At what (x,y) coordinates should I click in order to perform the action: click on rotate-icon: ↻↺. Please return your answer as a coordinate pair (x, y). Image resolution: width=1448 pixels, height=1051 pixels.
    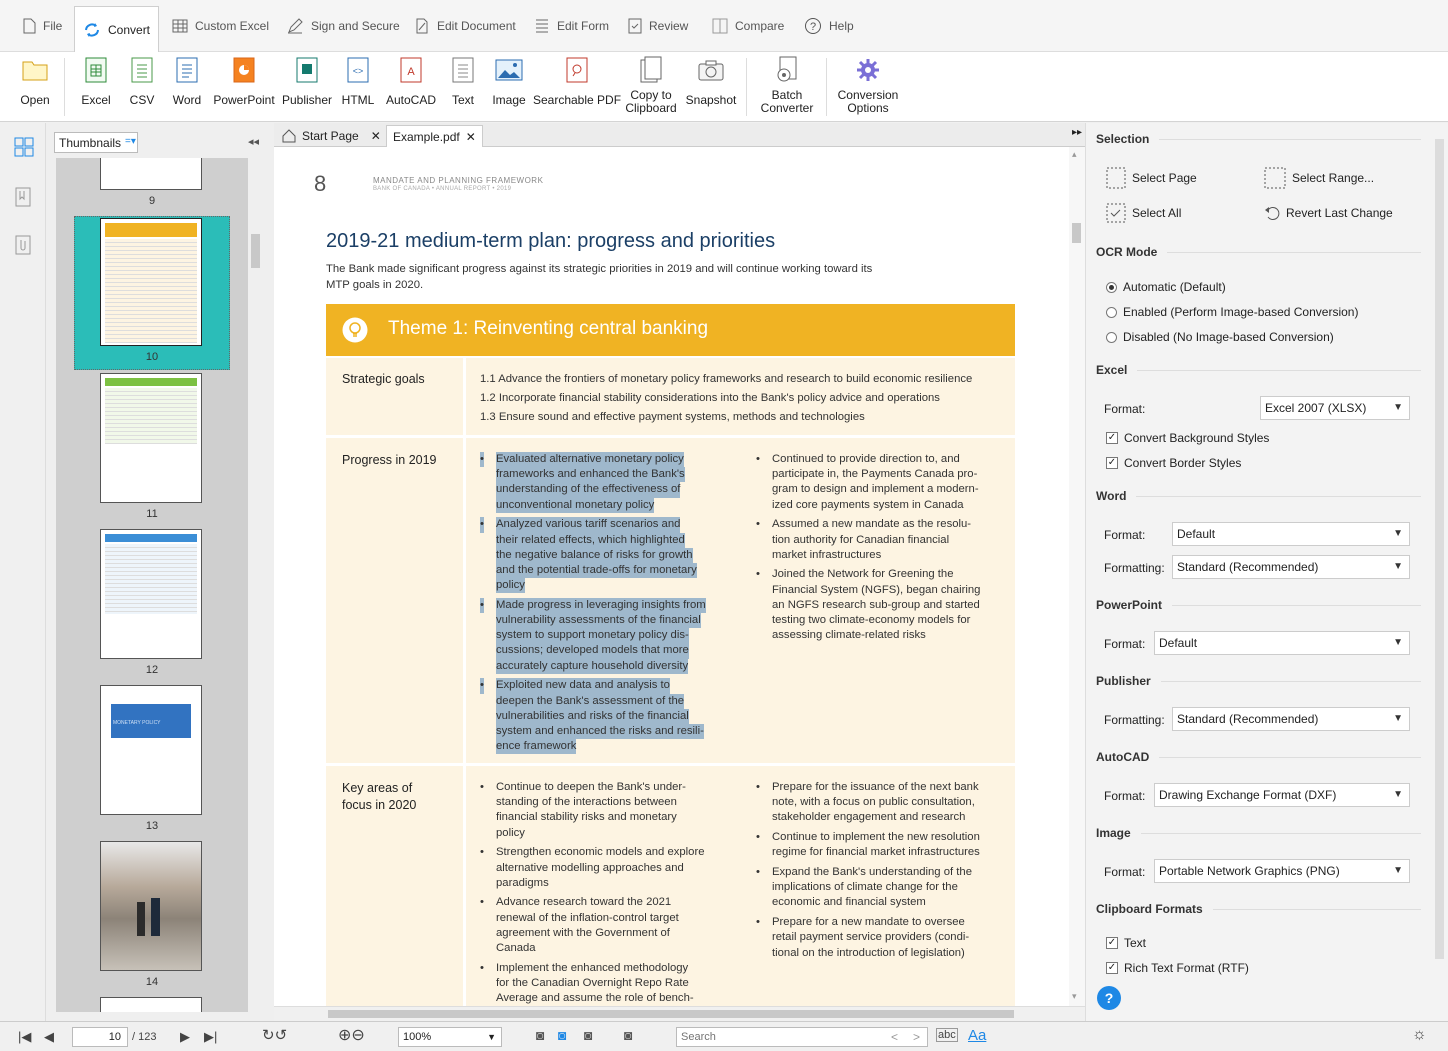
    Looking at the image, I should click on (274, 1035).